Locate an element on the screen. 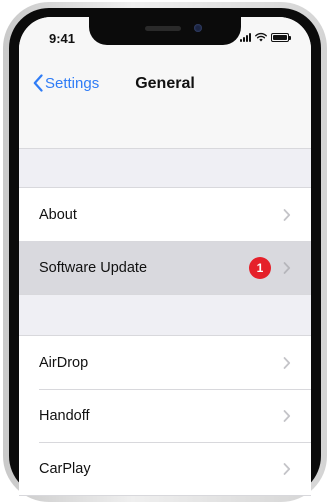  settings-row-handoff: Handoff is located at coordinates (165, 415).